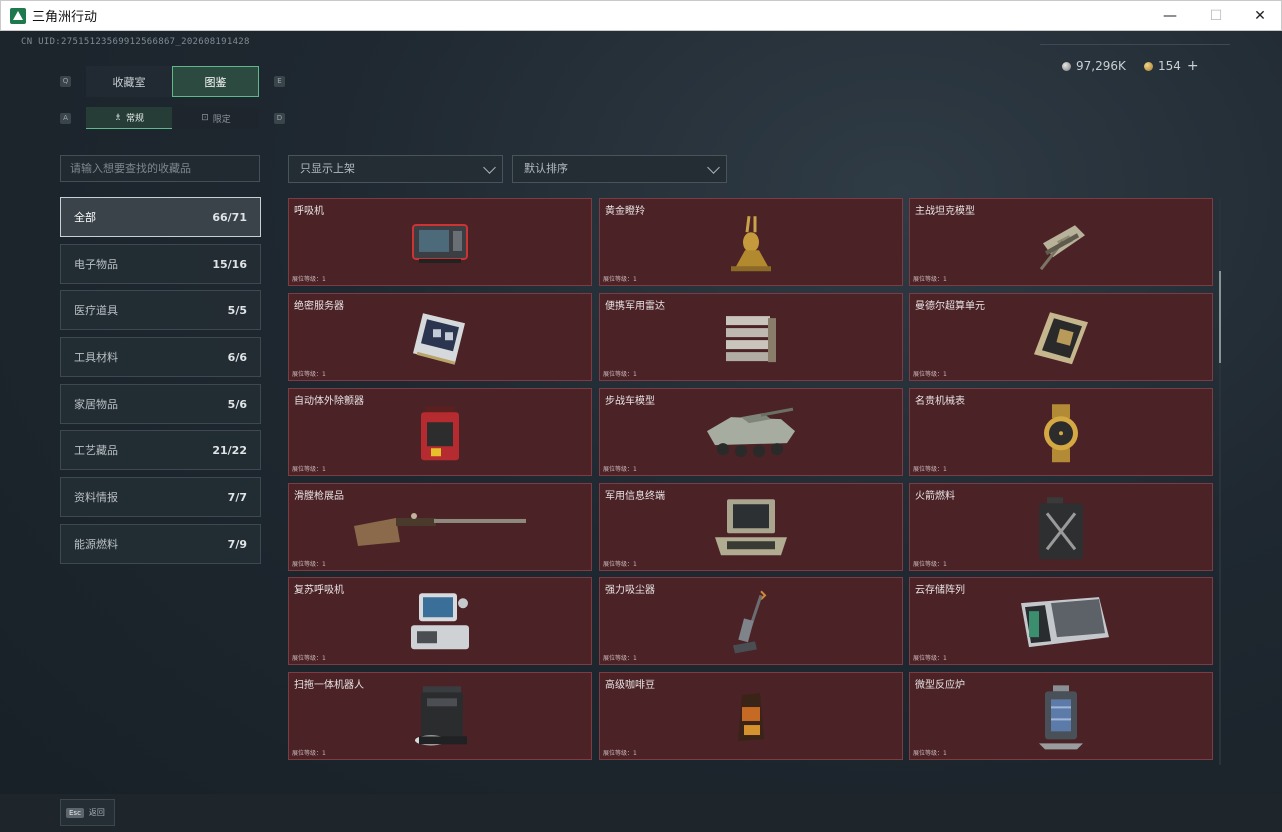 This screenshot has width=1282, height=832. What do you see at coordinates (215, 81) in the screenshot?
I see `tab-catalog: 图鉴` at bounding box center [215, 81].